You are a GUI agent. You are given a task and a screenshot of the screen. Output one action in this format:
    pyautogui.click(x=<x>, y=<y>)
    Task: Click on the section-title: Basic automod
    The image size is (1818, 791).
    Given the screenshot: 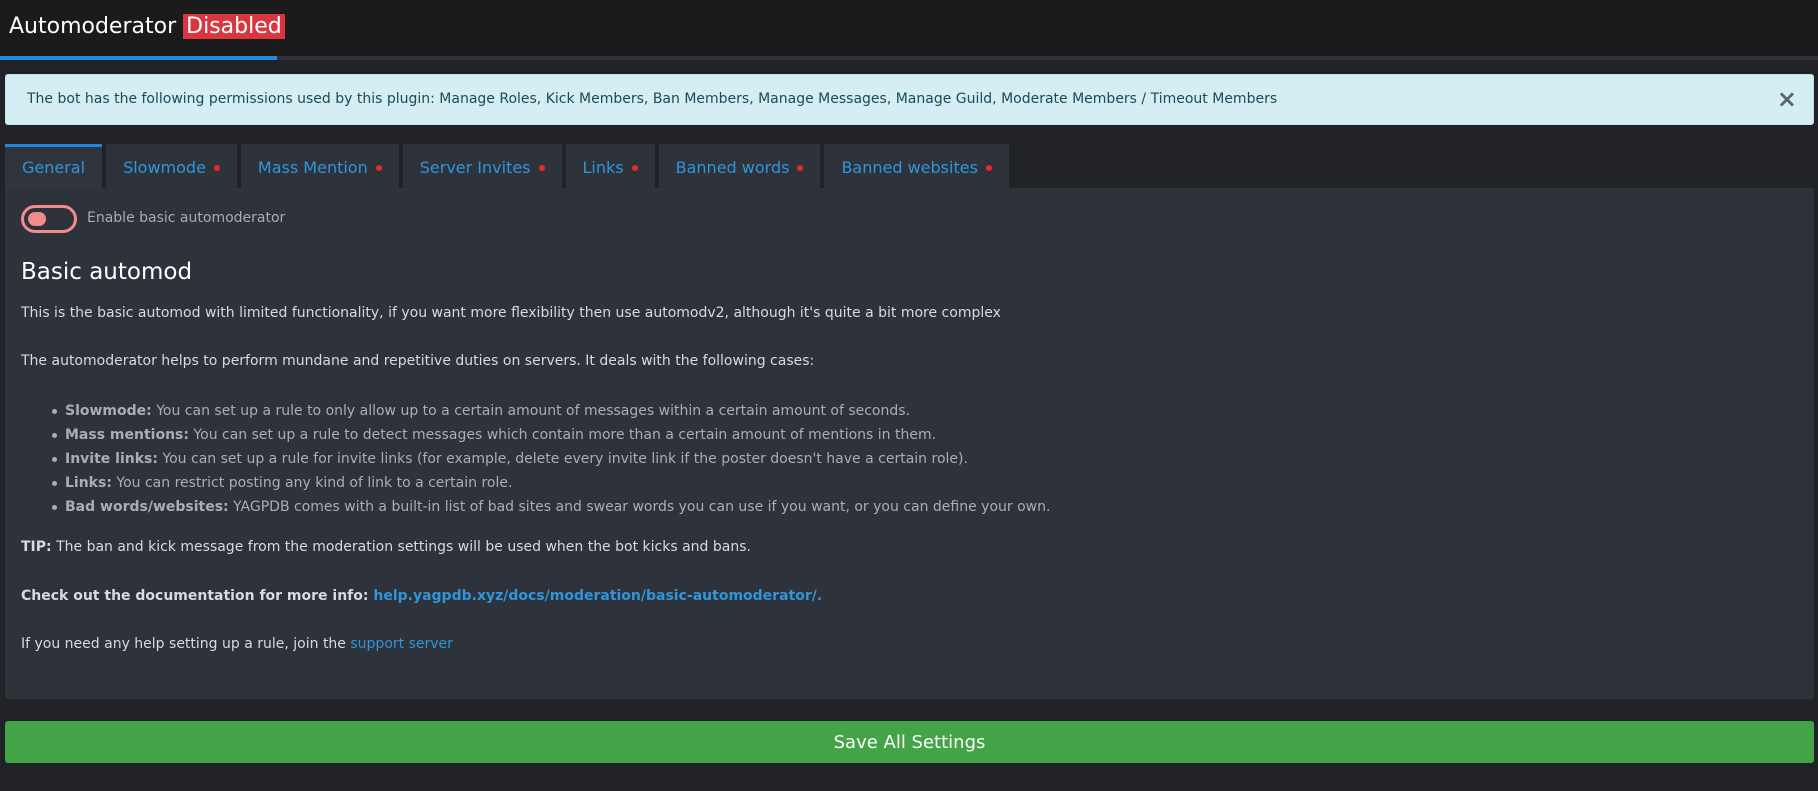 What is the action you would take?
    pyautogui.click(x=107, y=272)
    